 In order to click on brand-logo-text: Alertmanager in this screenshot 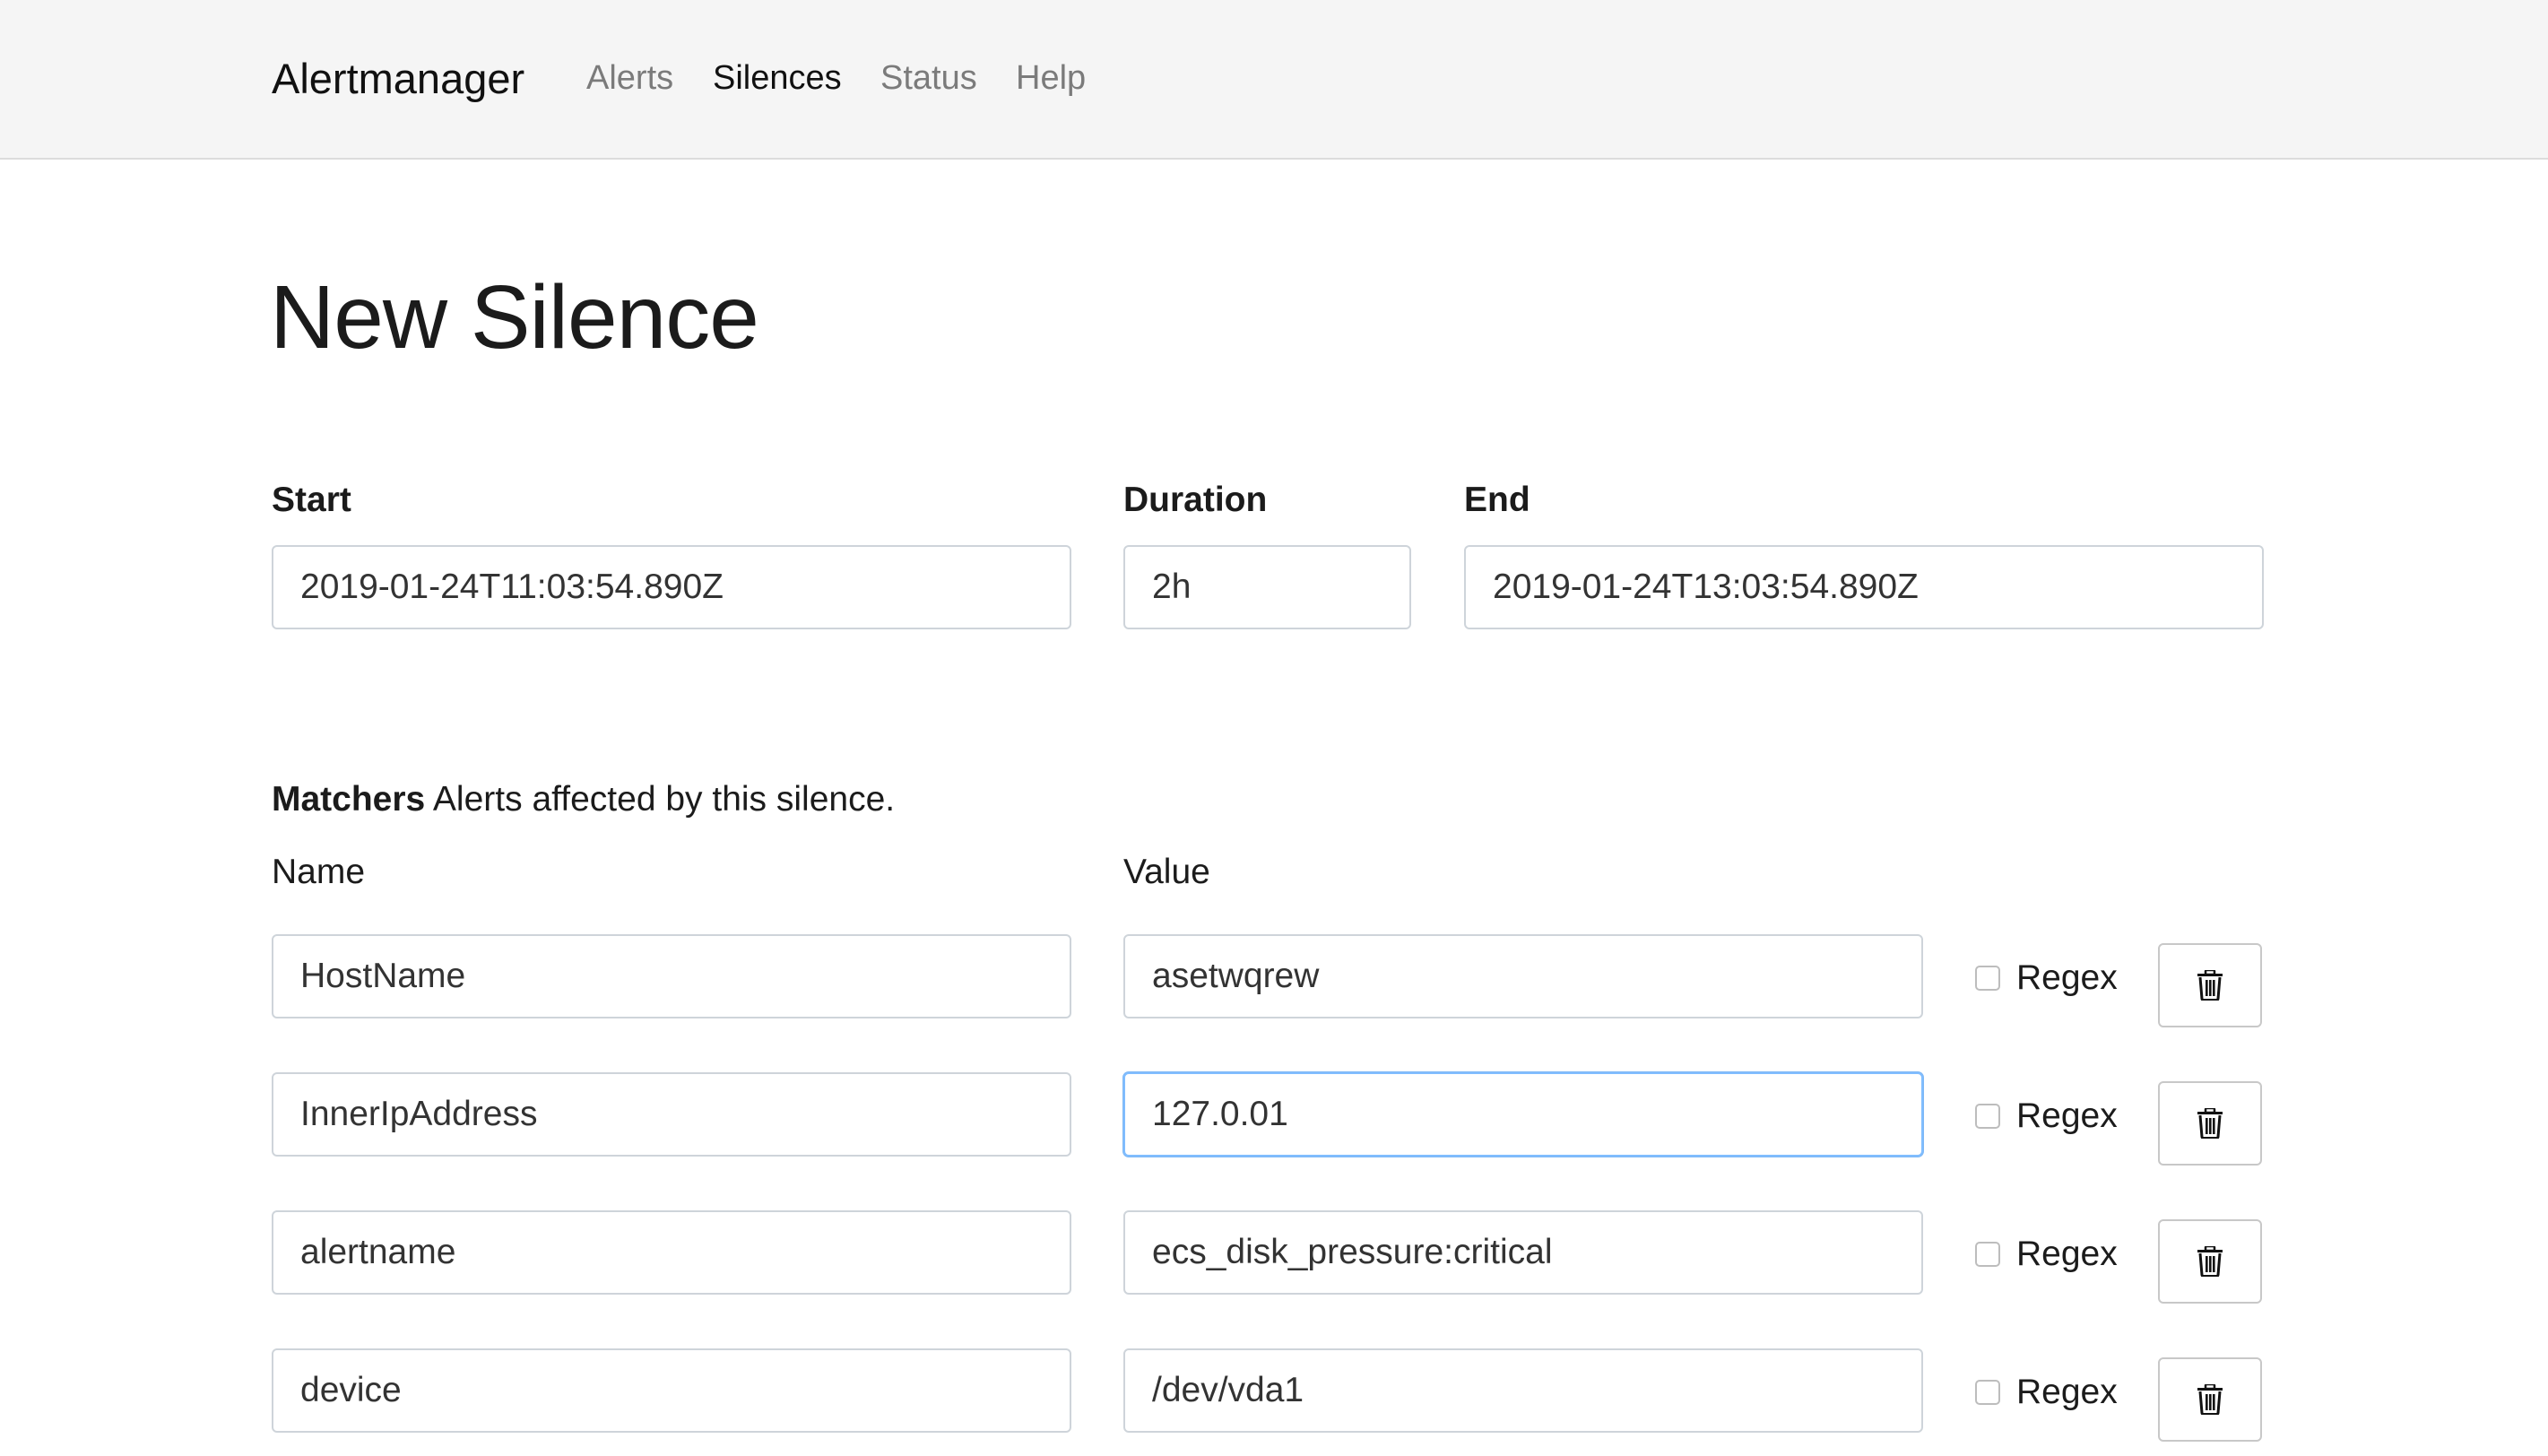, I will do `click(398, 79)`.